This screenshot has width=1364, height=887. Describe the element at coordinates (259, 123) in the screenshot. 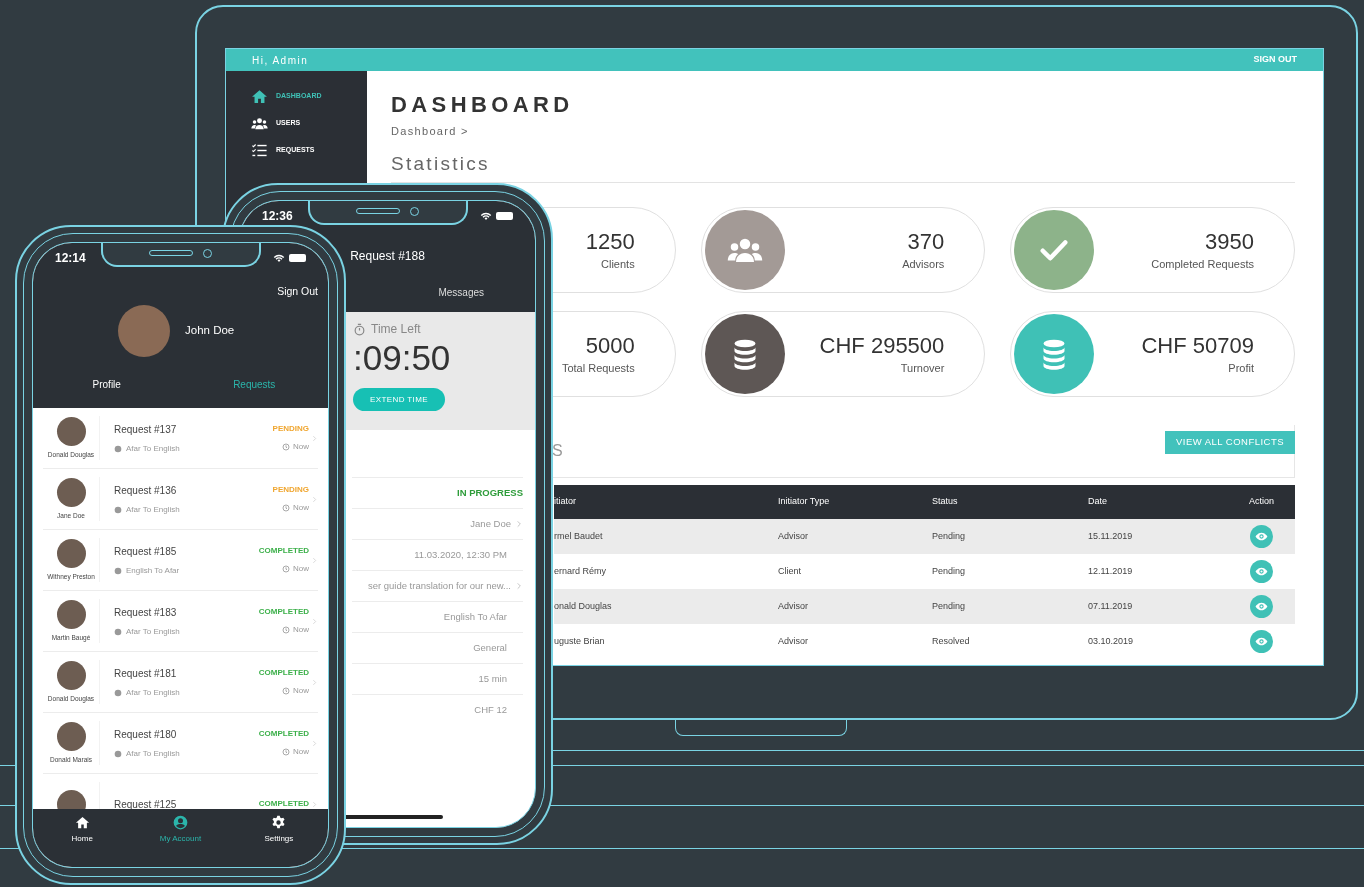

I see `users-icon` at that location.